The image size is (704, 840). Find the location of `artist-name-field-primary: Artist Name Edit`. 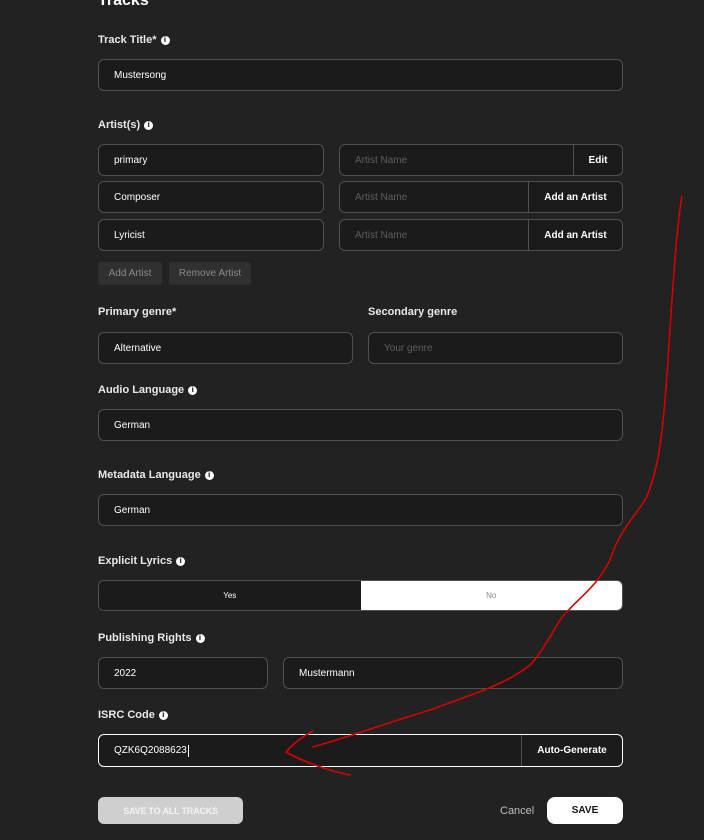

artist-name-field-primary: Artist Name Edit is located at coordinates (481, 160).